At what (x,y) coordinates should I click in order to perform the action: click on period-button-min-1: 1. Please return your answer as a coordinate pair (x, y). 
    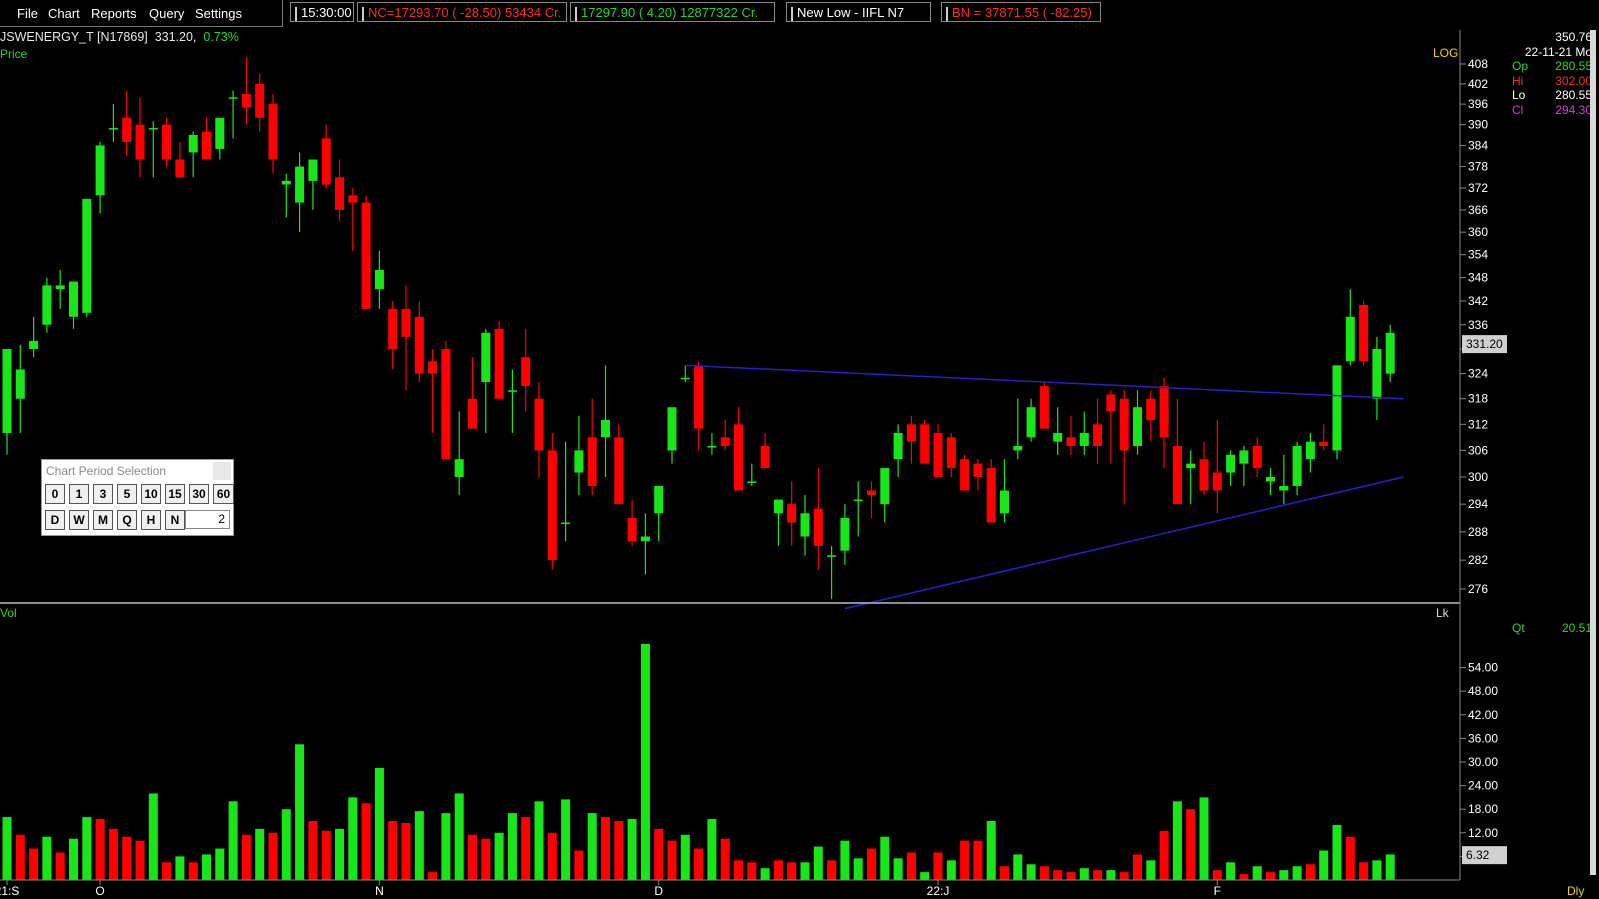
    Looking at the image, I should click on (79, 494).